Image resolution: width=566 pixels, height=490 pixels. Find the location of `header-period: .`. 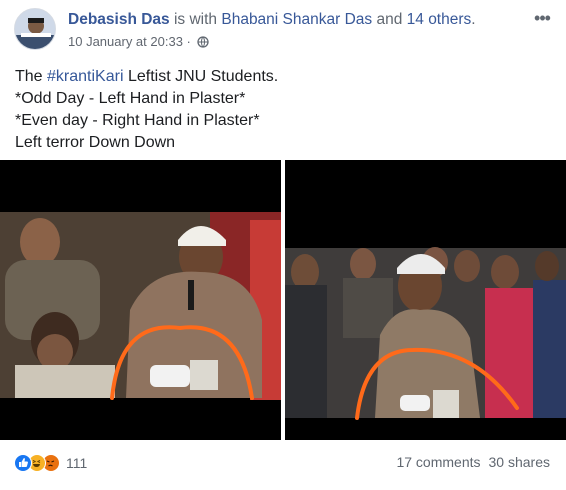

header-period: . is located at coordinates (473, 19).